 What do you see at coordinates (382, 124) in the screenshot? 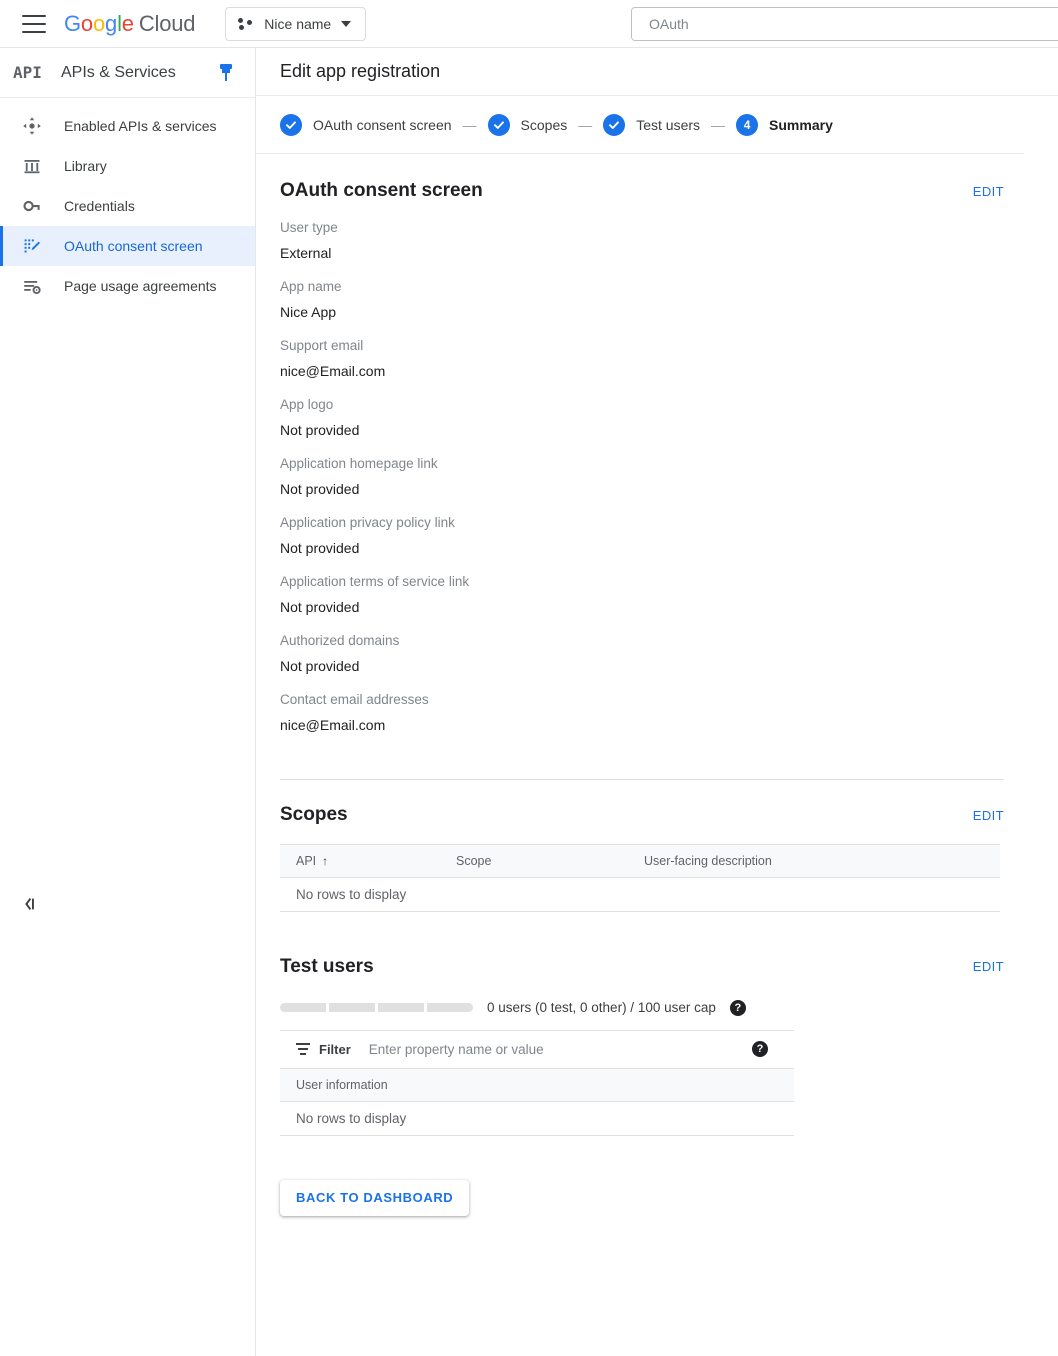
I see `step-label: OAuth consent screen` at bounding box center [382, 124].